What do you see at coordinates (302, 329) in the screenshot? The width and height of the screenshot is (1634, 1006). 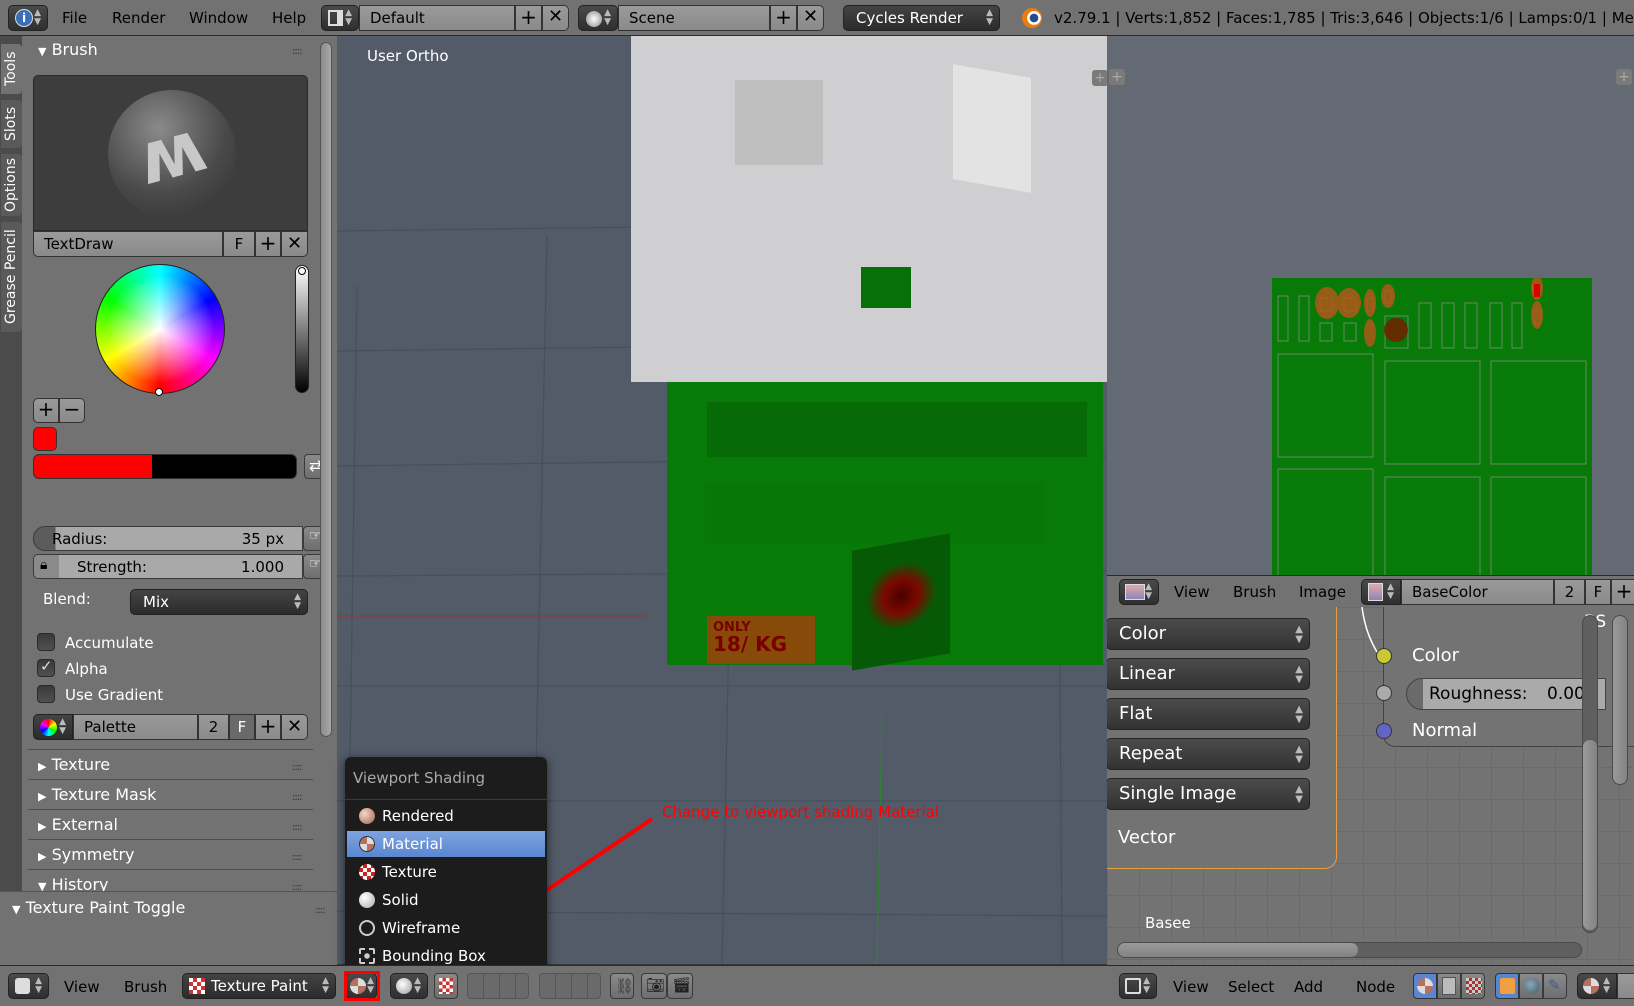 I see `value-slider` at bounding box center [302, 329].